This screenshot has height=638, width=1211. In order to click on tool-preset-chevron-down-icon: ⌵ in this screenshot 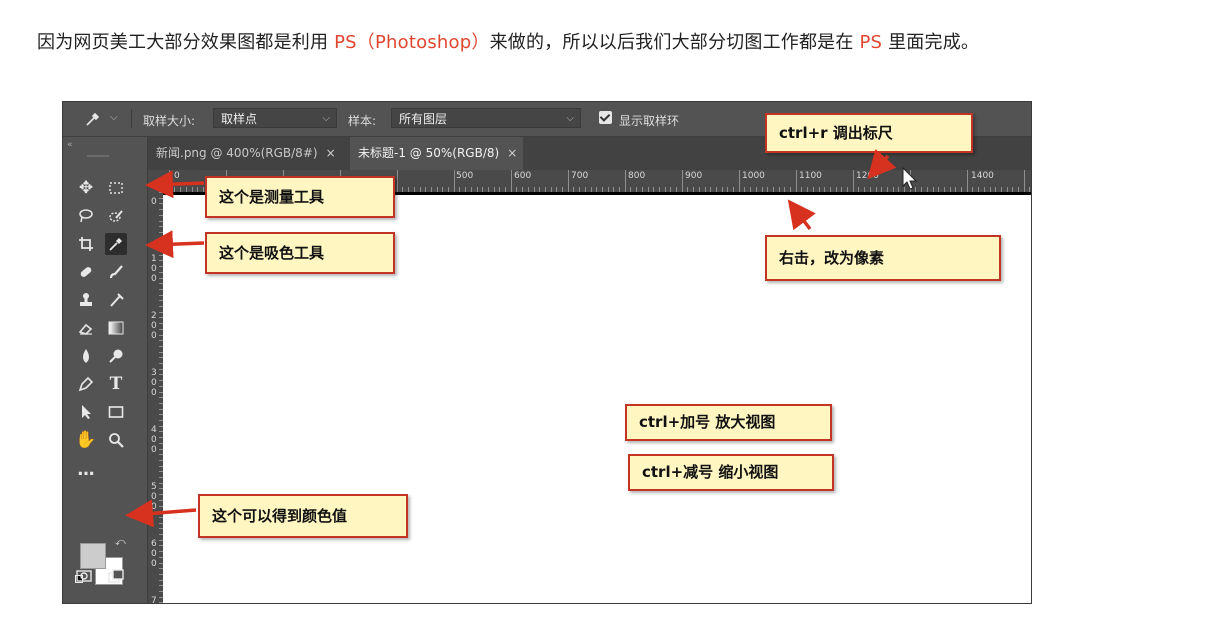, I will do `click(114, 117)`.